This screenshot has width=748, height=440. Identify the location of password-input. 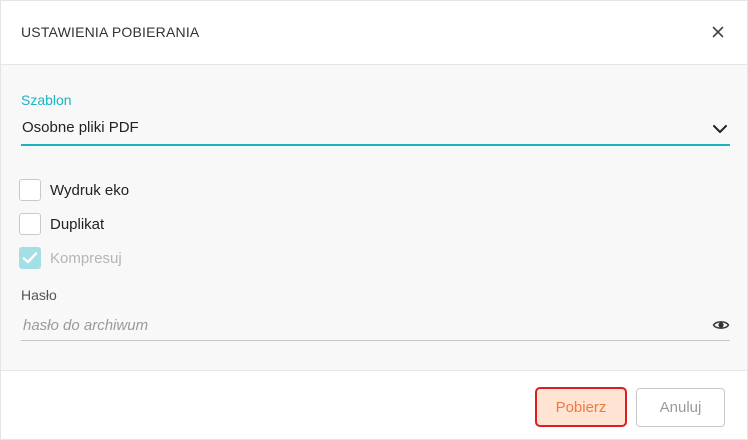
(362, 325).